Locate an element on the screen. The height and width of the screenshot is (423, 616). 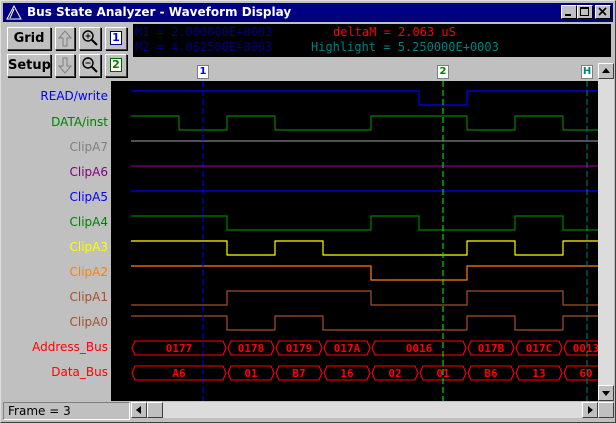
hscroll-right-button is located at coordinates (590, 410).